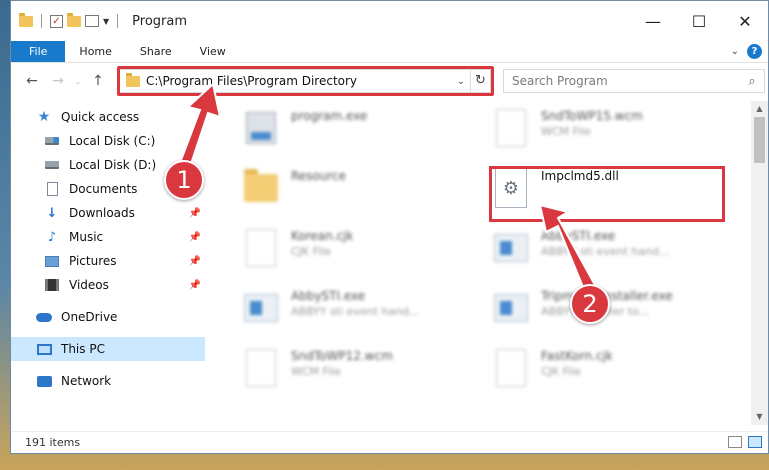 This screenshot has width=769, height=470. Describe the element at coordinates (366, 374) in the screenshot. I see `list-item: SndToWP12.wcm WCM File` at that location.